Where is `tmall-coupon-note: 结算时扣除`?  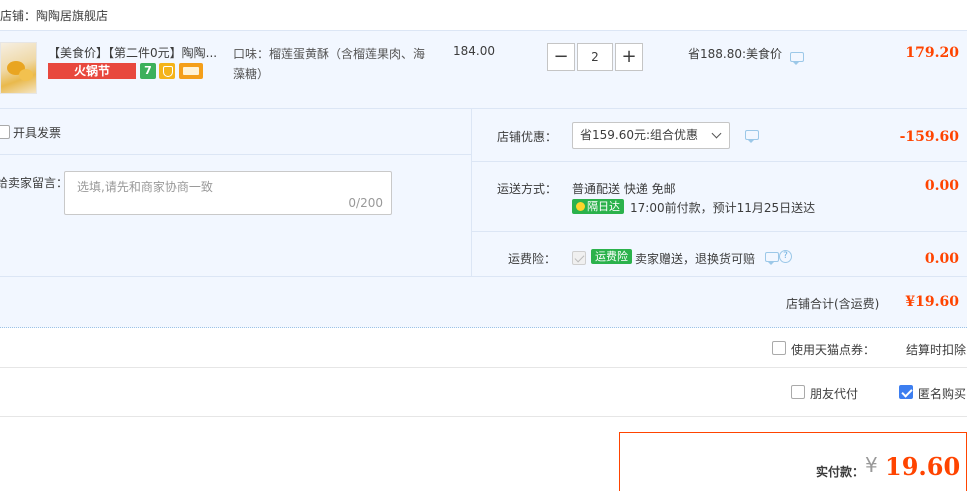 tmall-coupon-note: 结算时扣除 is located at coordinates (936, 350).